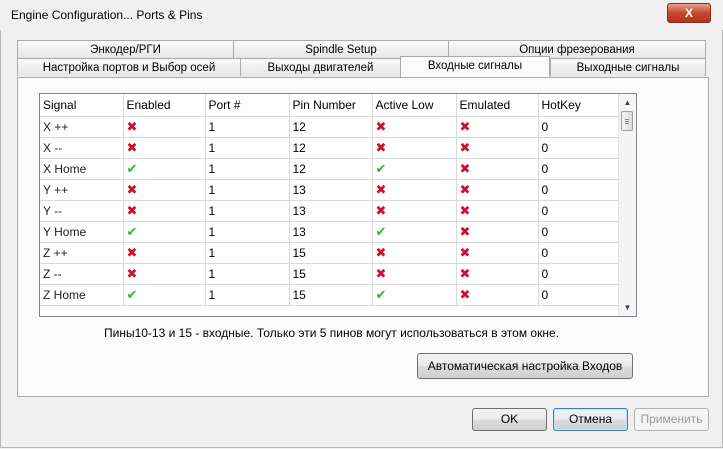 The width and height of the screenshot is (723, 449). What do you see at coordinates (164, 105) in the screenshot?
I see `column-header-enabled: Enabled` at bounding box center [164, 105].